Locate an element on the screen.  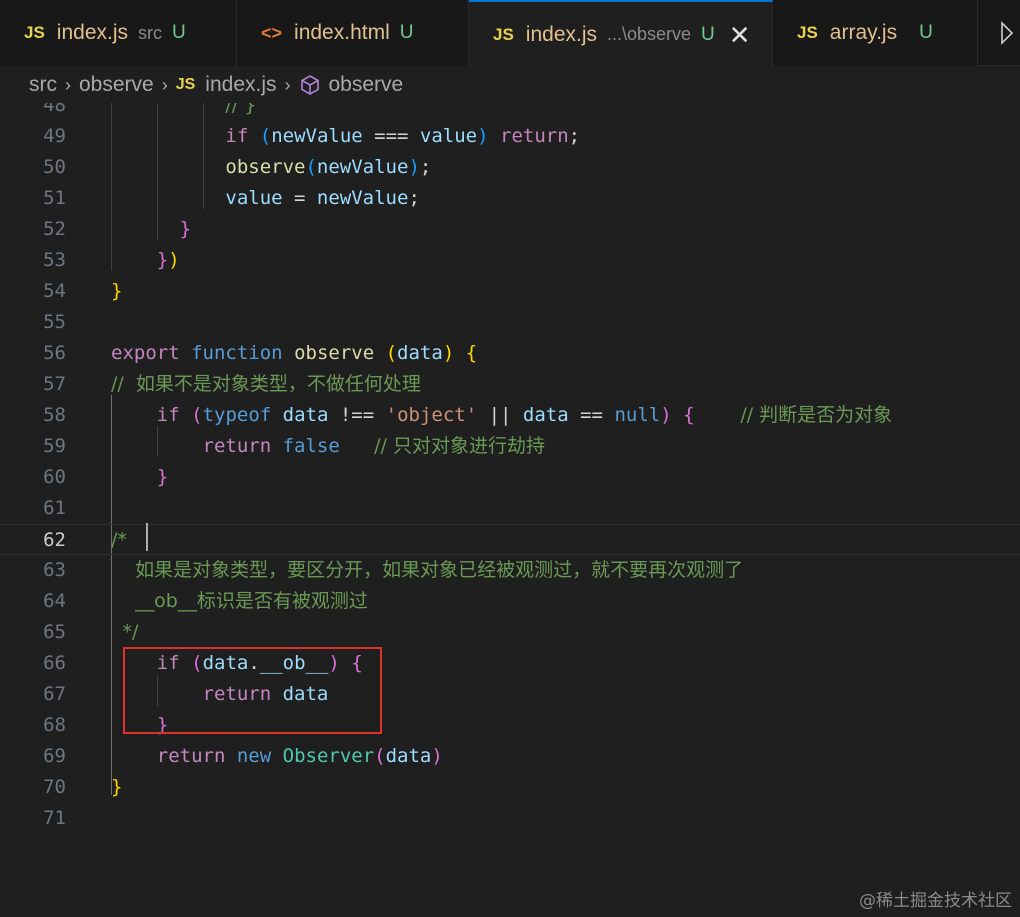
code-line-63: 63 如果是对象类型，要区分开，如果对象已经被观测过，就不要再次观测了 is located at coordinates (510, 570).